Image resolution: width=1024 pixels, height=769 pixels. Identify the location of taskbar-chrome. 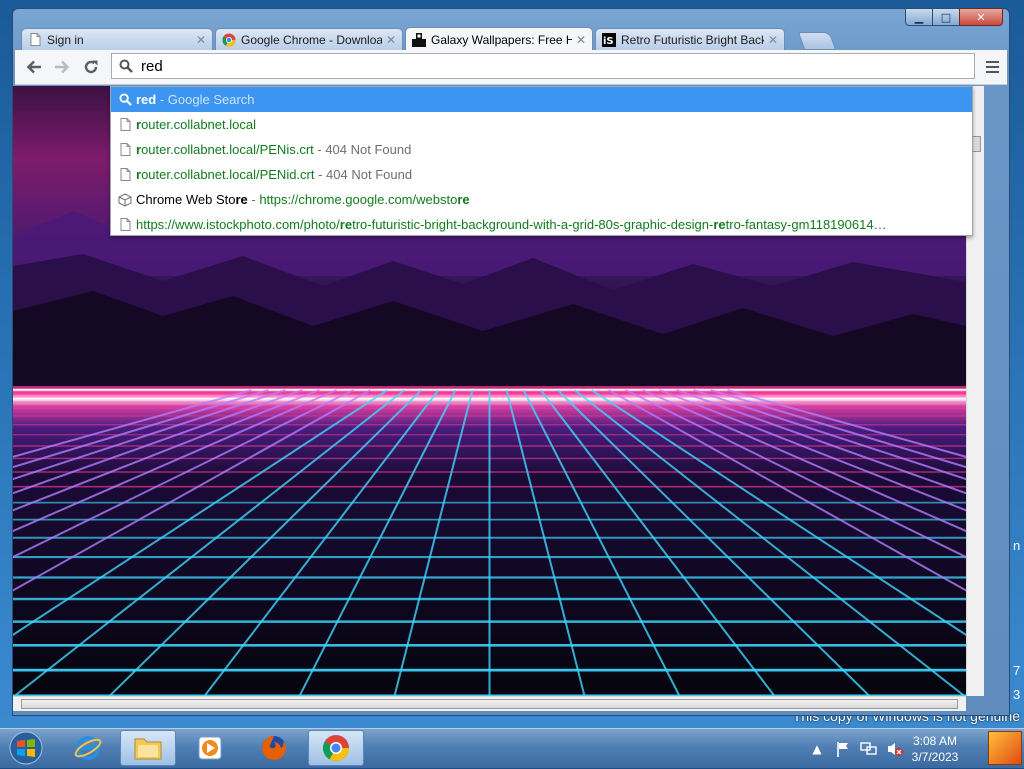
(336, 748).